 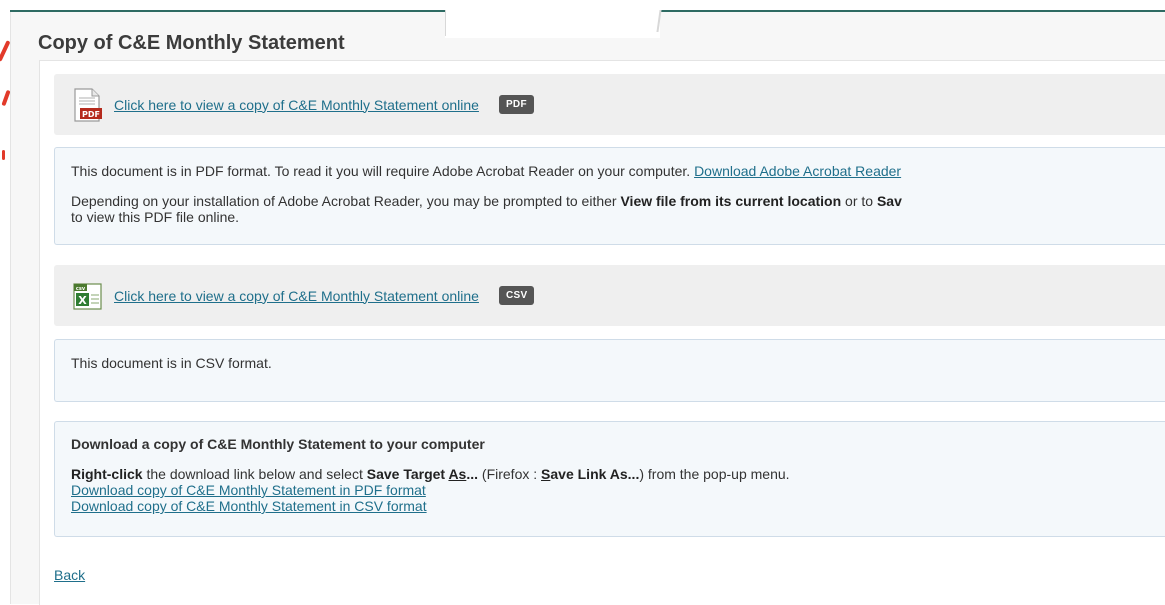 What do you see at coordinates (81, 289) in the screenshot?
I see `svg-text: csv` at bounding box center [81, 289].